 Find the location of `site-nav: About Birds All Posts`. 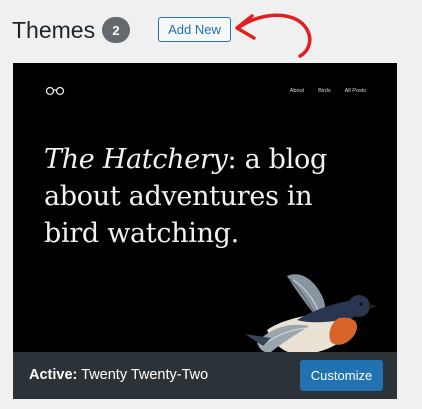

site-nav: About Birds All Posts is located at coordinates (328, 91).